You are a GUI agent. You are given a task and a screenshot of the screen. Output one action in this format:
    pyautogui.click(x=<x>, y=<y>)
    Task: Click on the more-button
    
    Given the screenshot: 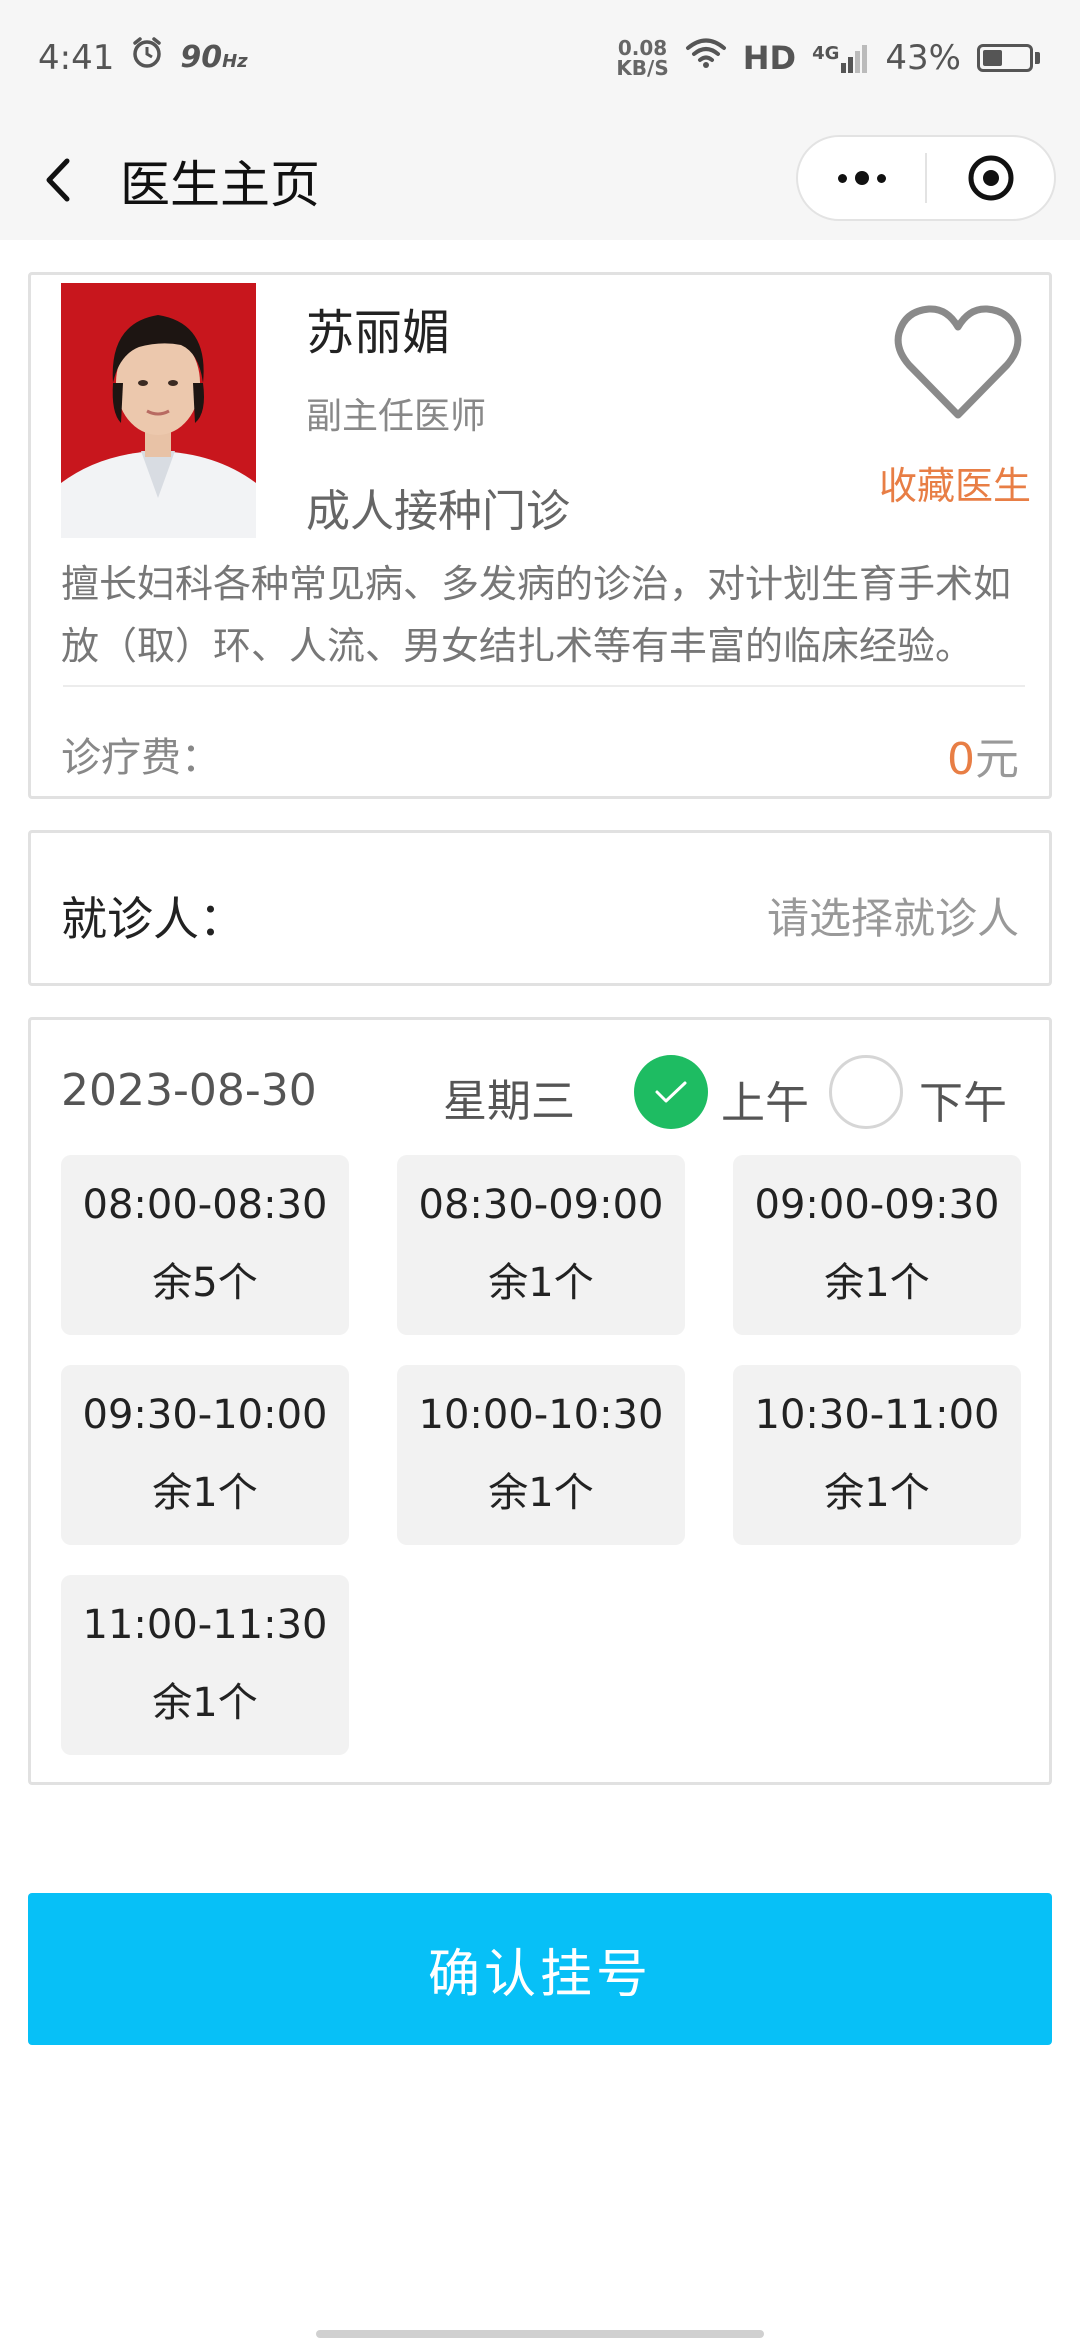 What is the action you would take?
    pyautogui.click(x=861, y=178)
    